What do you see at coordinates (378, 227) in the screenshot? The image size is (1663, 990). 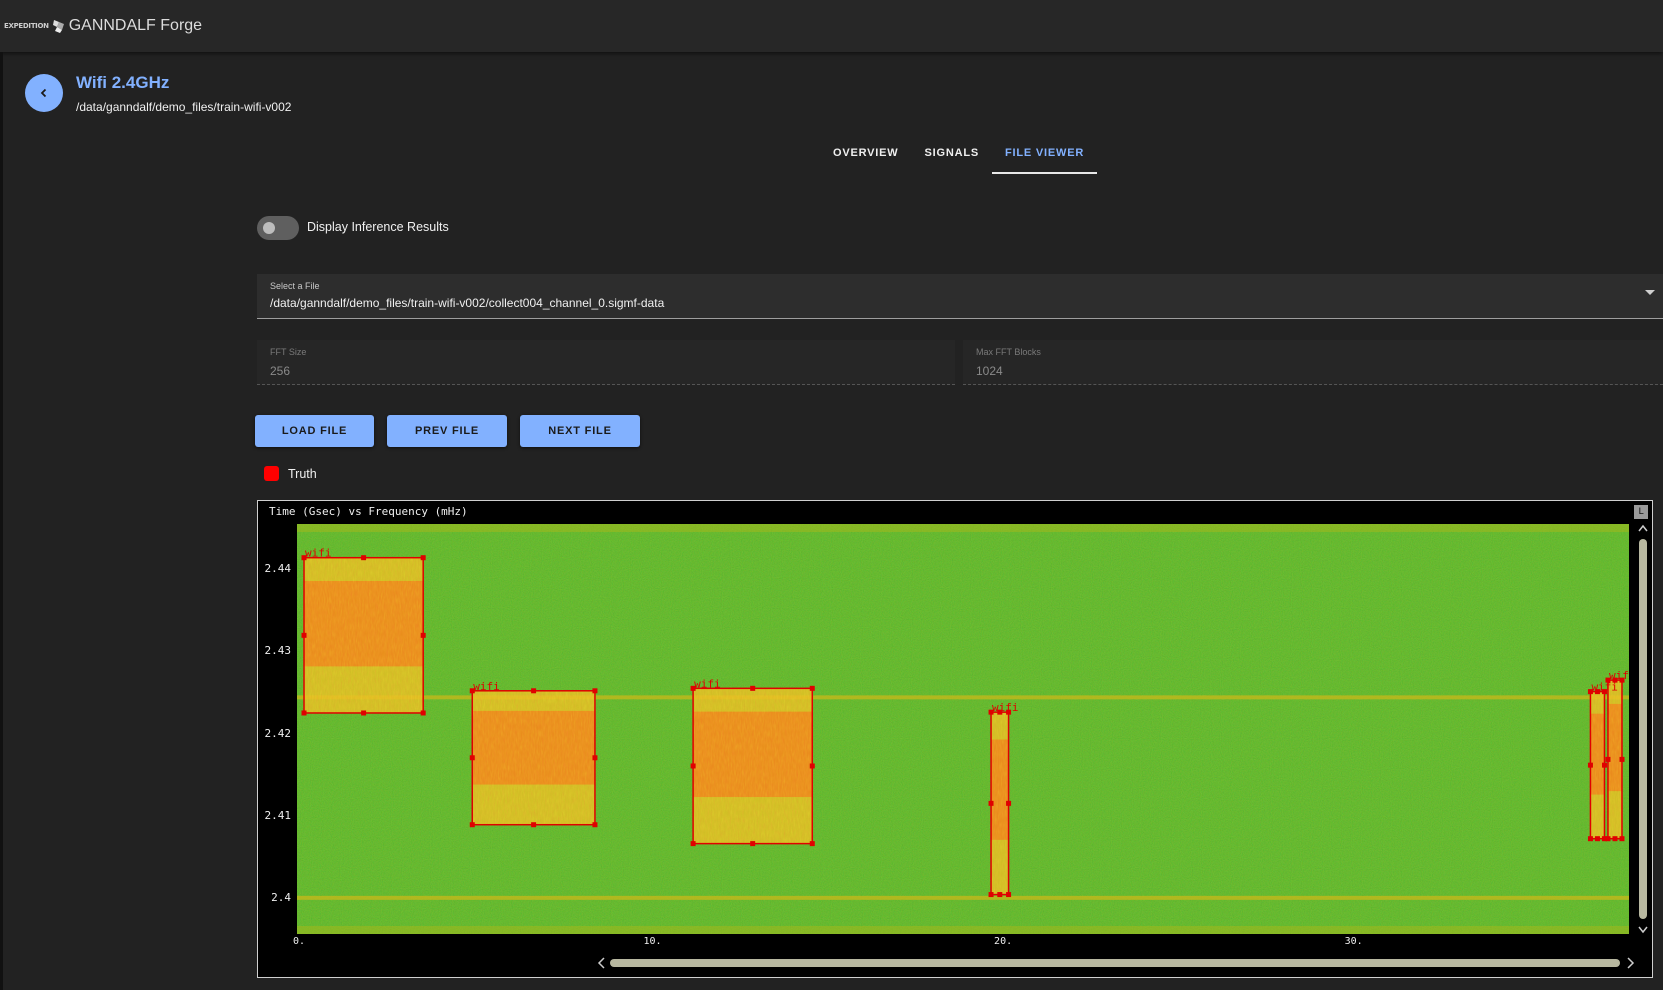 I see `inference-toggle-label: Display Inference Results` at bounding box center [378, 227].